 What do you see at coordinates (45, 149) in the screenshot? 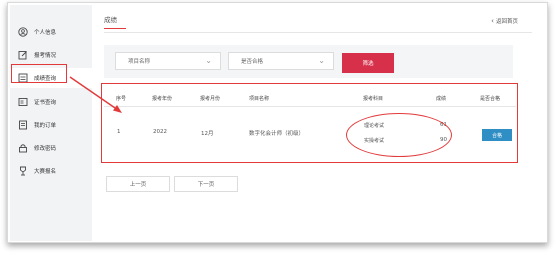
I see `sidebar-item-label: 修改密码` at bounding box center [45, 149].